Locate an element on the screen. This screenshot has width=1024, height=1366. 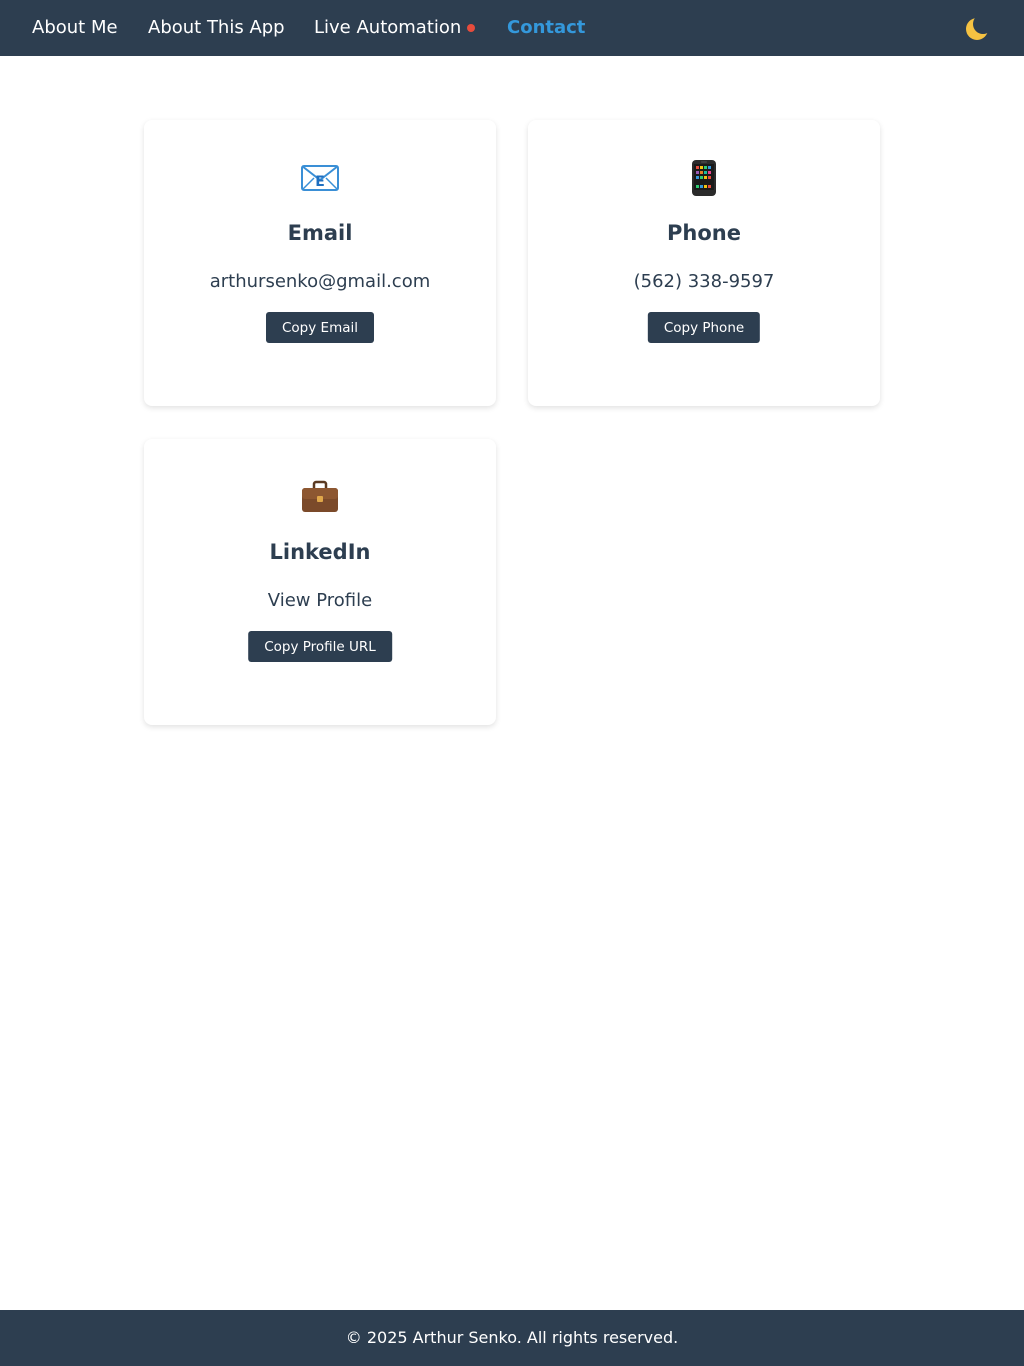
email-address: arthursenko@gmail.com is located at coordinates (320, 281).